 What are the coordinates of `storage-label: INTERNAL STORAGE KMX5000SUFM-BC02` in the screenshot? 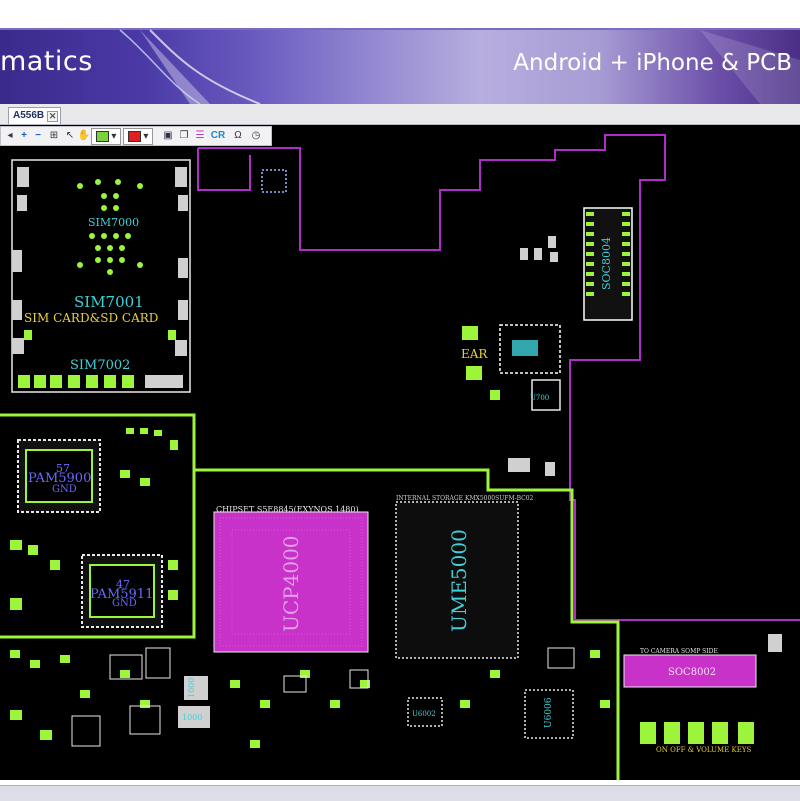 It's located at (465, 498).